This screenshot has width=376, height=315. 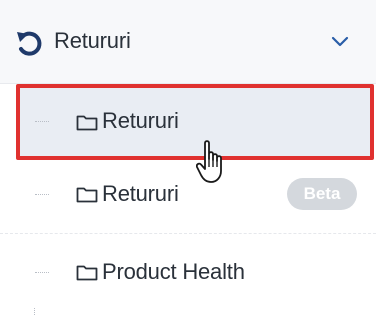 What do you see at coordinates (29, 43) in the screenshot?
I see `undo-arrow-icon` at bounding box center [29, 43].